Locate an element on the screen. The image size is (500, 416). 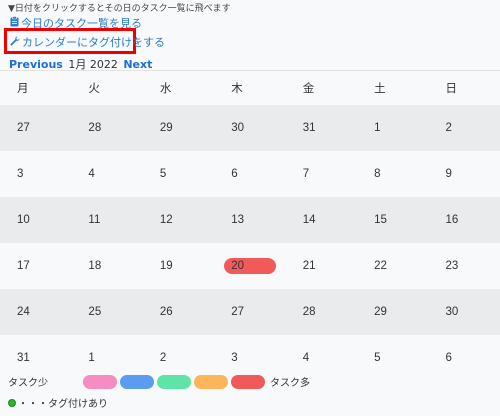
calendar-day-number: 14 is located at coordinates (309, 220).